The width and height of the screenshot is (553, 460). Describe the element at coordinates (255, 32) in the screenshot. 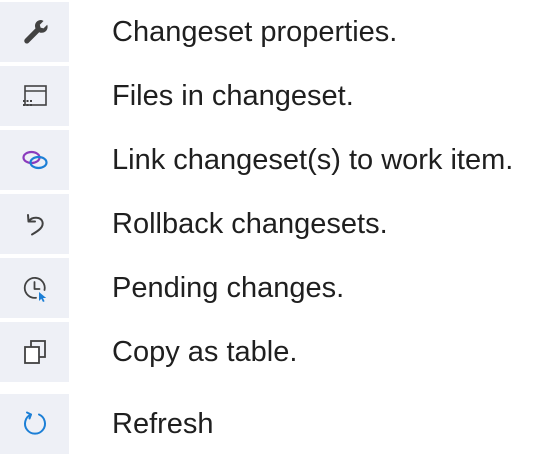

I see `item-label: Changeset properties.` at that location.